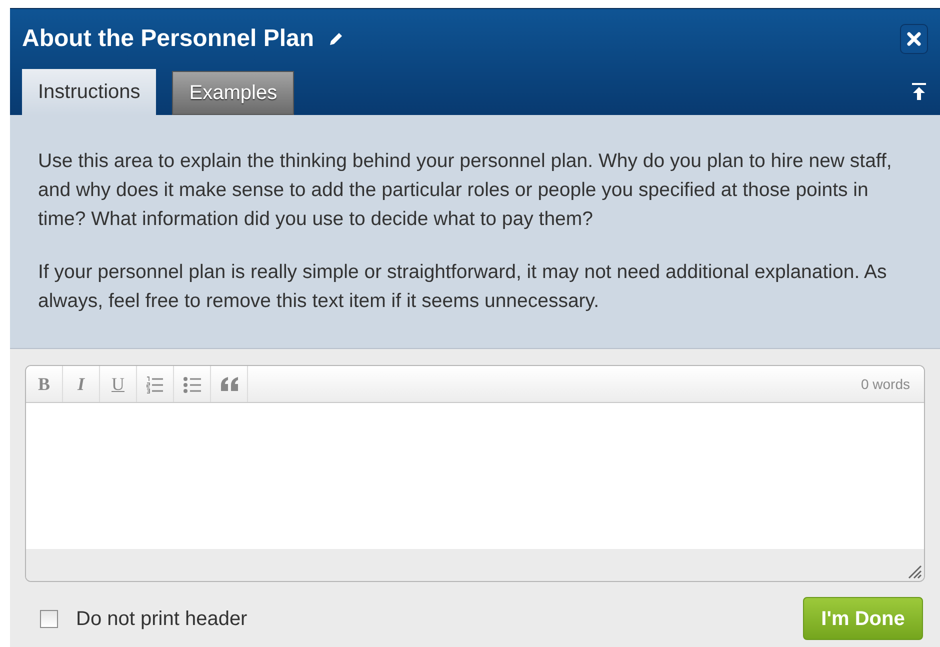 This screenshot has width=940, height=647. What do you see at coordinates (49, 619) in the screenshot?
I see `checkbox` at bounding box center [49, 619].